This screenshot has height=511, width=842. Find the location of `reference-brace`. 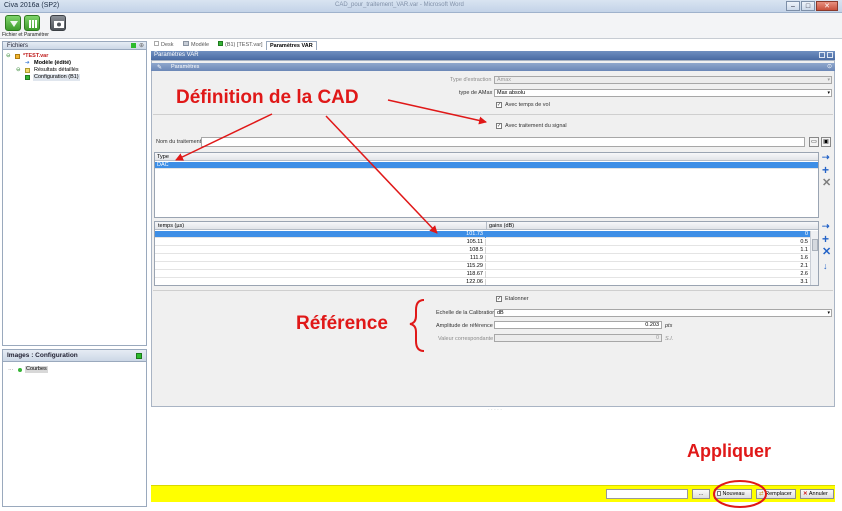

reference-brace is located at coordinates (417, 325).